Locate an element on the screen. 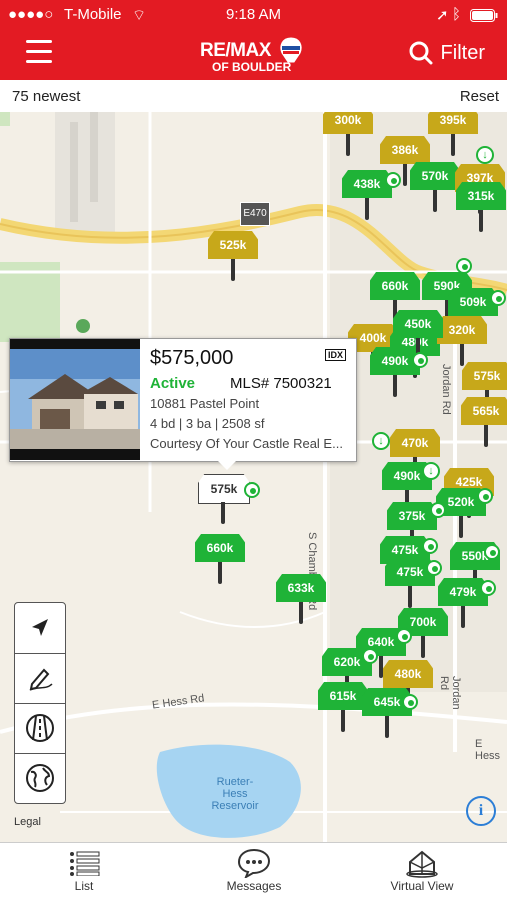  draw-button is located at coordinates (40, 678).